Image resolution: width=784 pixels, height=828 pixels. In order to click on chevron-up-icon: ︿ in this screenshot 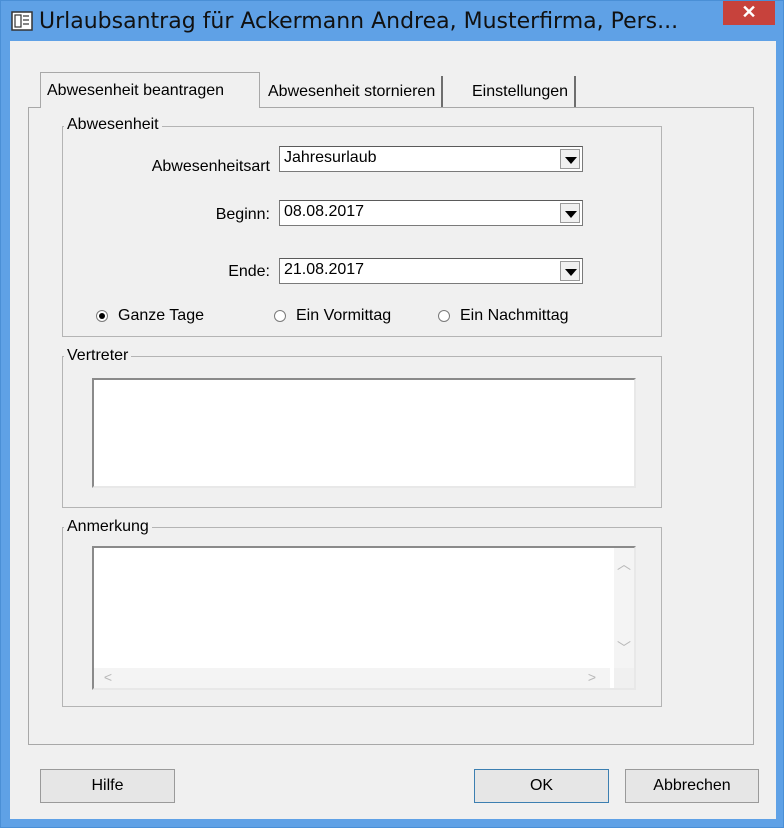, I will do `click(624, 564)`.